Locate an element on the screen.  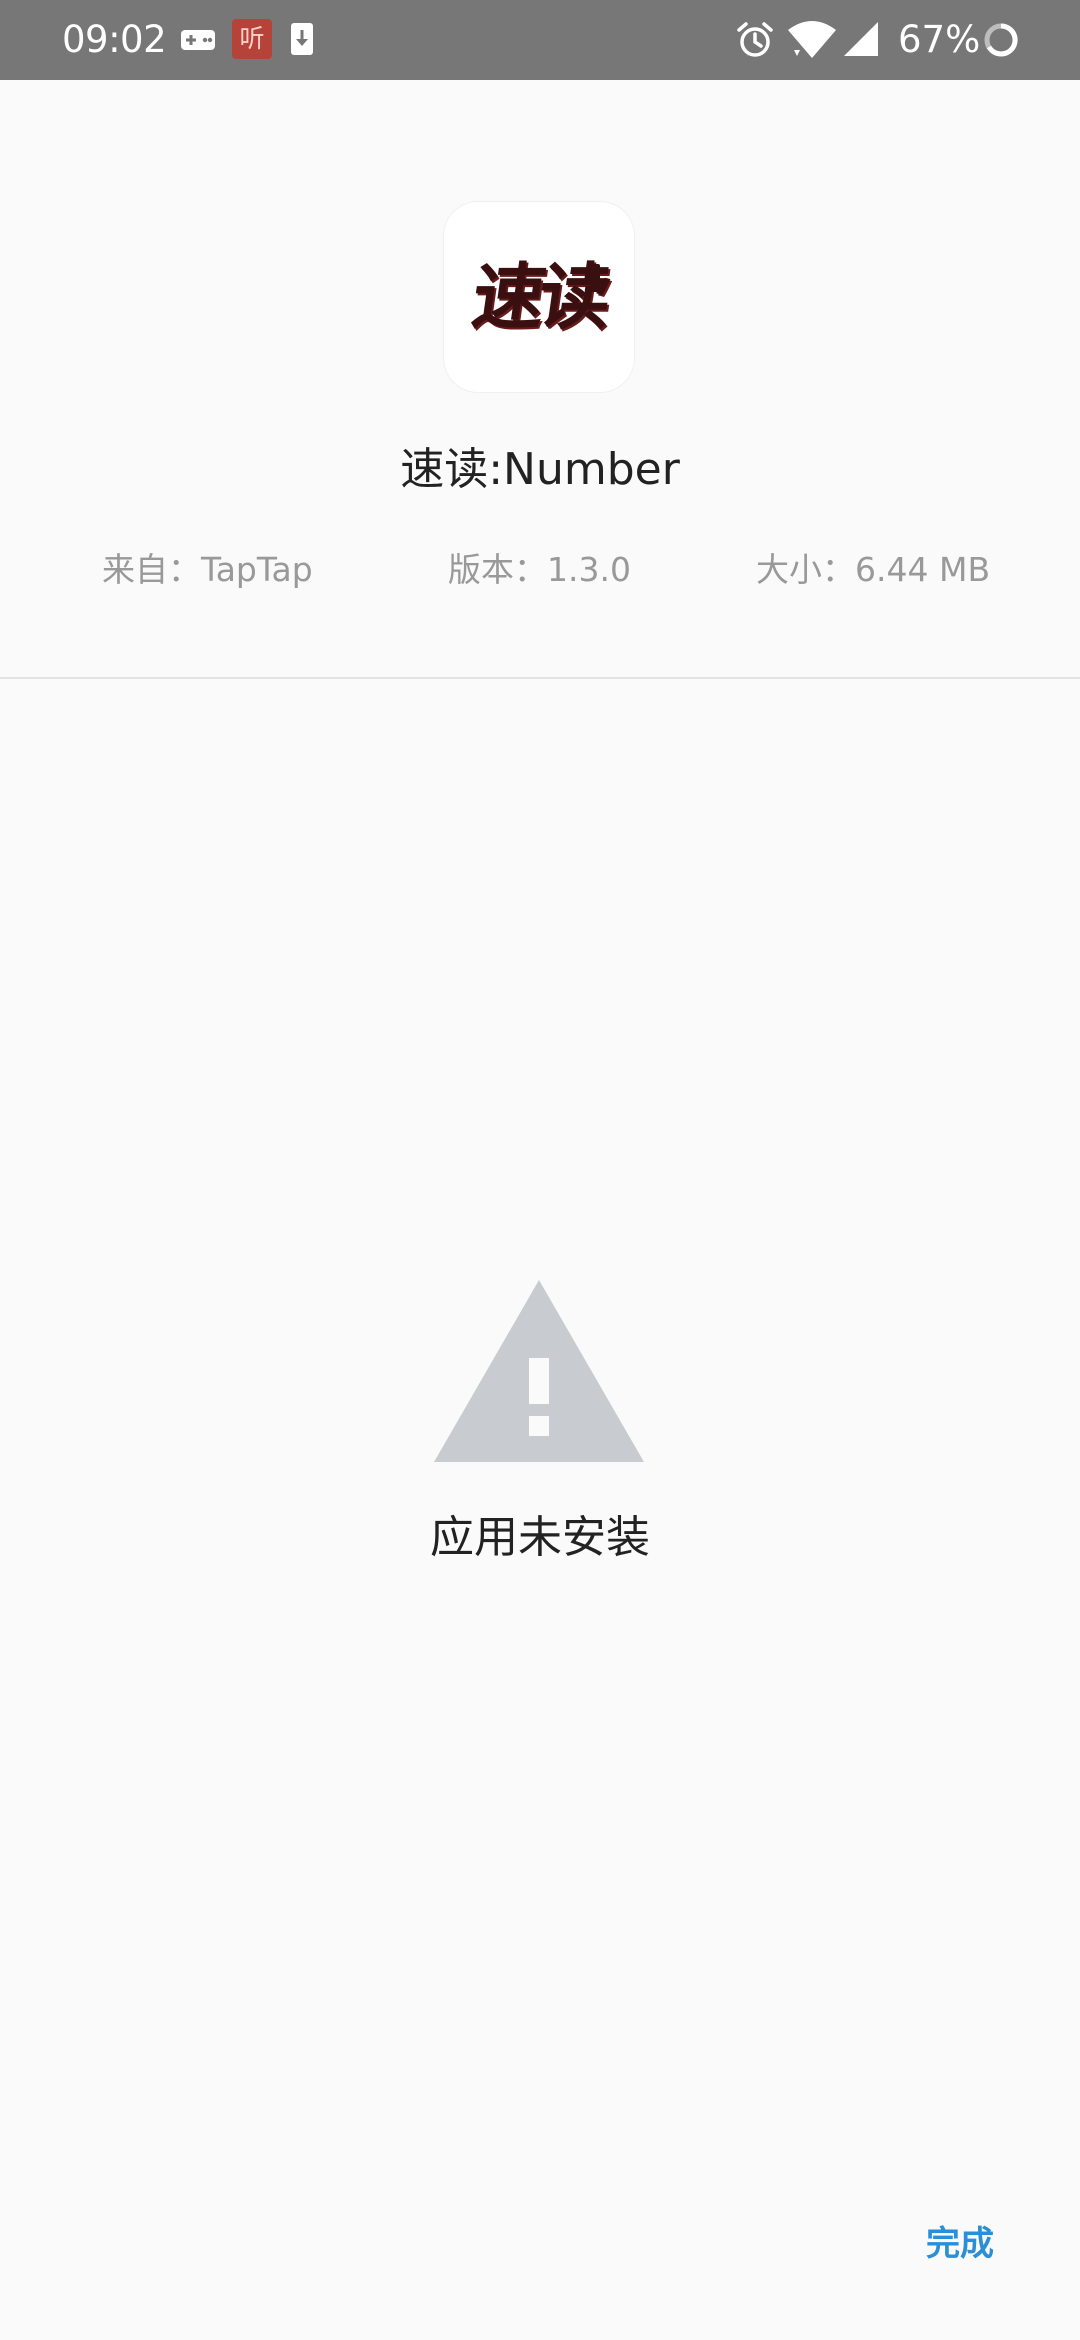
gamepad-icon is located at coordinates (198, 40).